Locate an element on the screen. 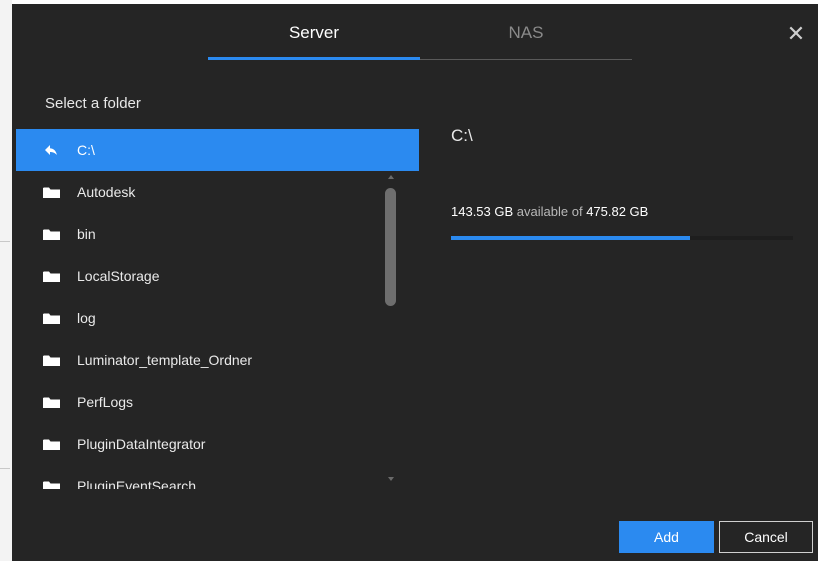  parent-folder-row: C:\ is located at coordinates (217, 150).